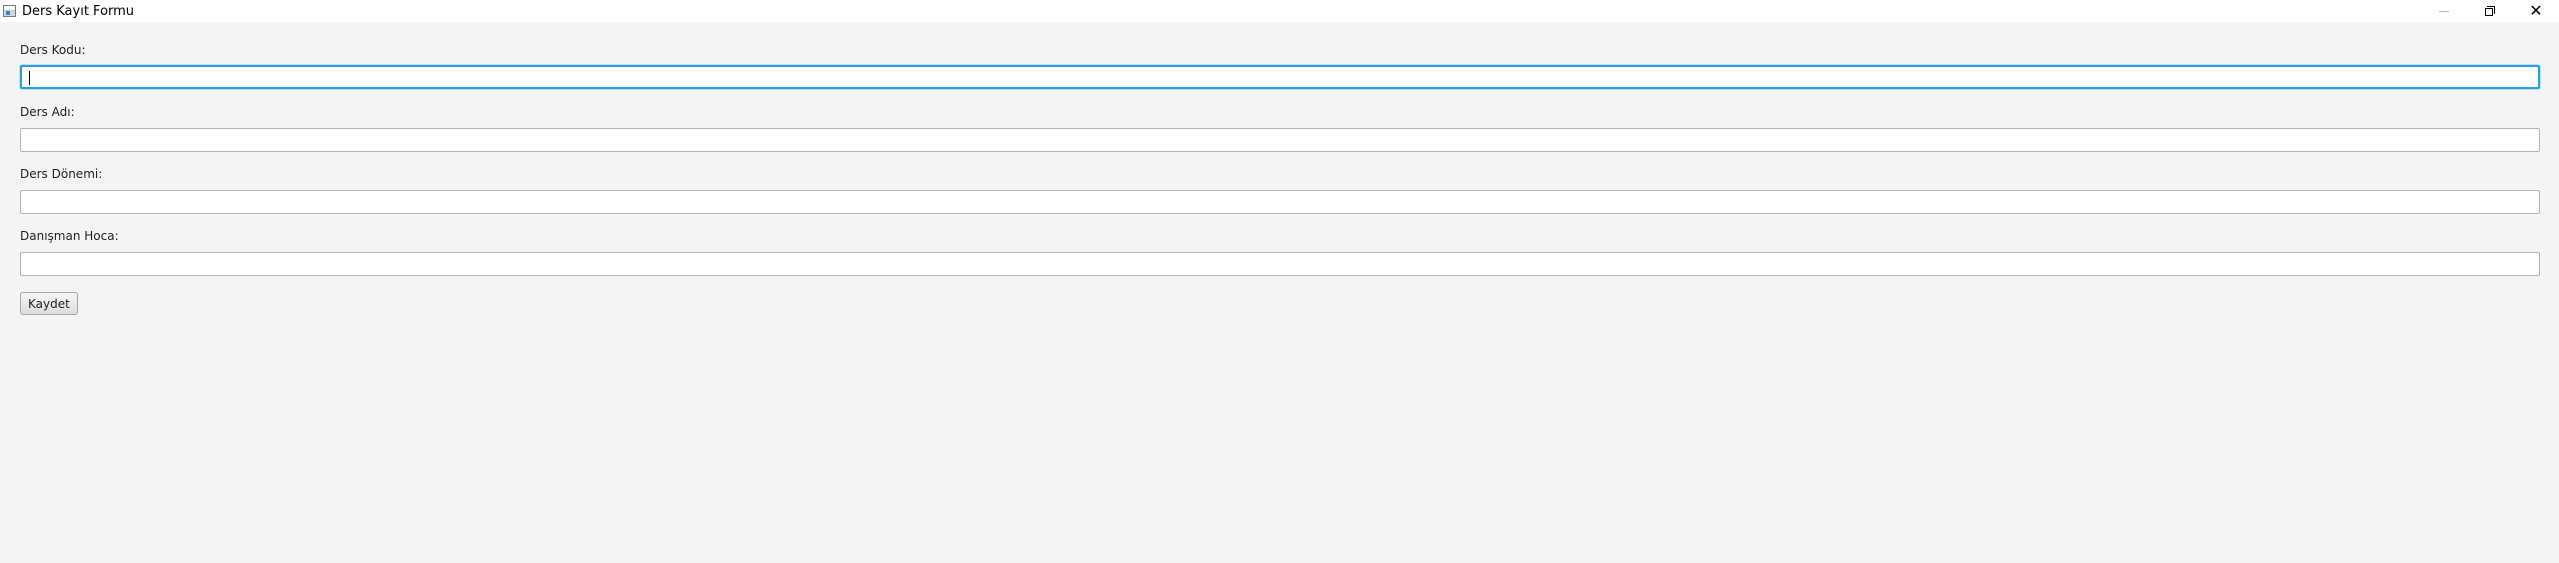 This screenshot has height=563, width=2559. I want to click on advisor-input, so click(1280, 264).